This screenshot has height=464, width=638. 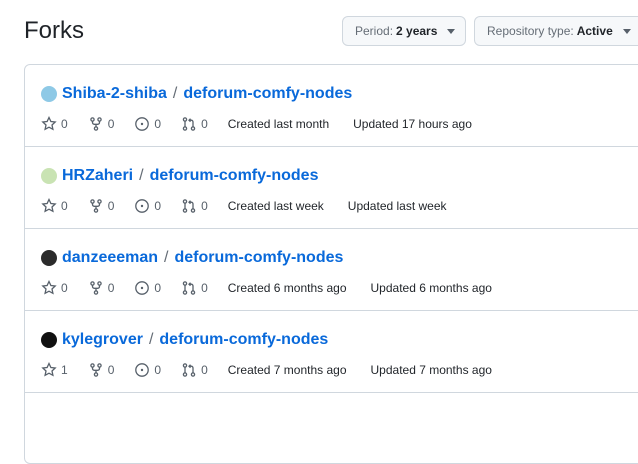 What do you see at coordinates (275, 206) in the screenshot?
I see `created-date: Created last week` at bounding box center [275, 206].